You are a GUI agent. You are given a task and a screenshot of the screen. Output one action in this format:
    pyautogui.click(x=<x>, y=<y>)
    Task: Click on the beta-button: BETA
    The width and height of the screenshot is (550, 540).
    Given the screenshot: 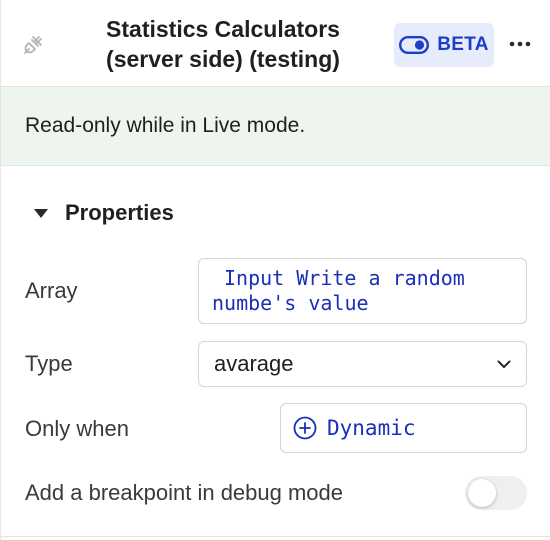 What is the action you would take?
    pyautogui.click(x=444, y=45)
    